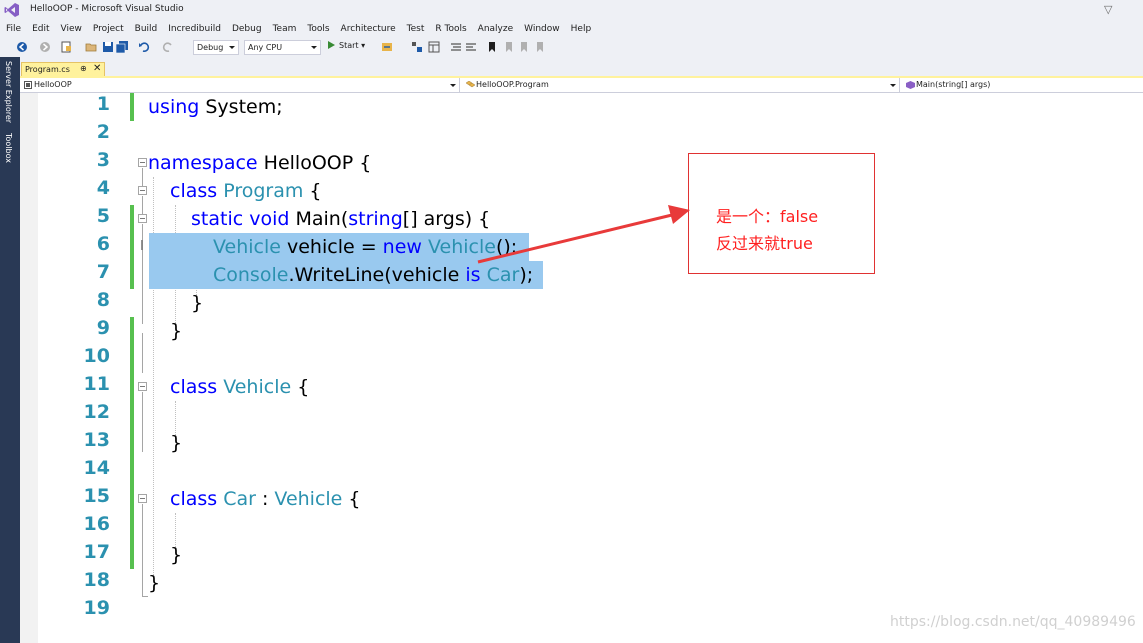 This screenshot has width=1143, height=643. What do you see at coordinates (246, 191) in the screenshot?
I see `code-line-4: class Program {` at bounding box center [246, 191].